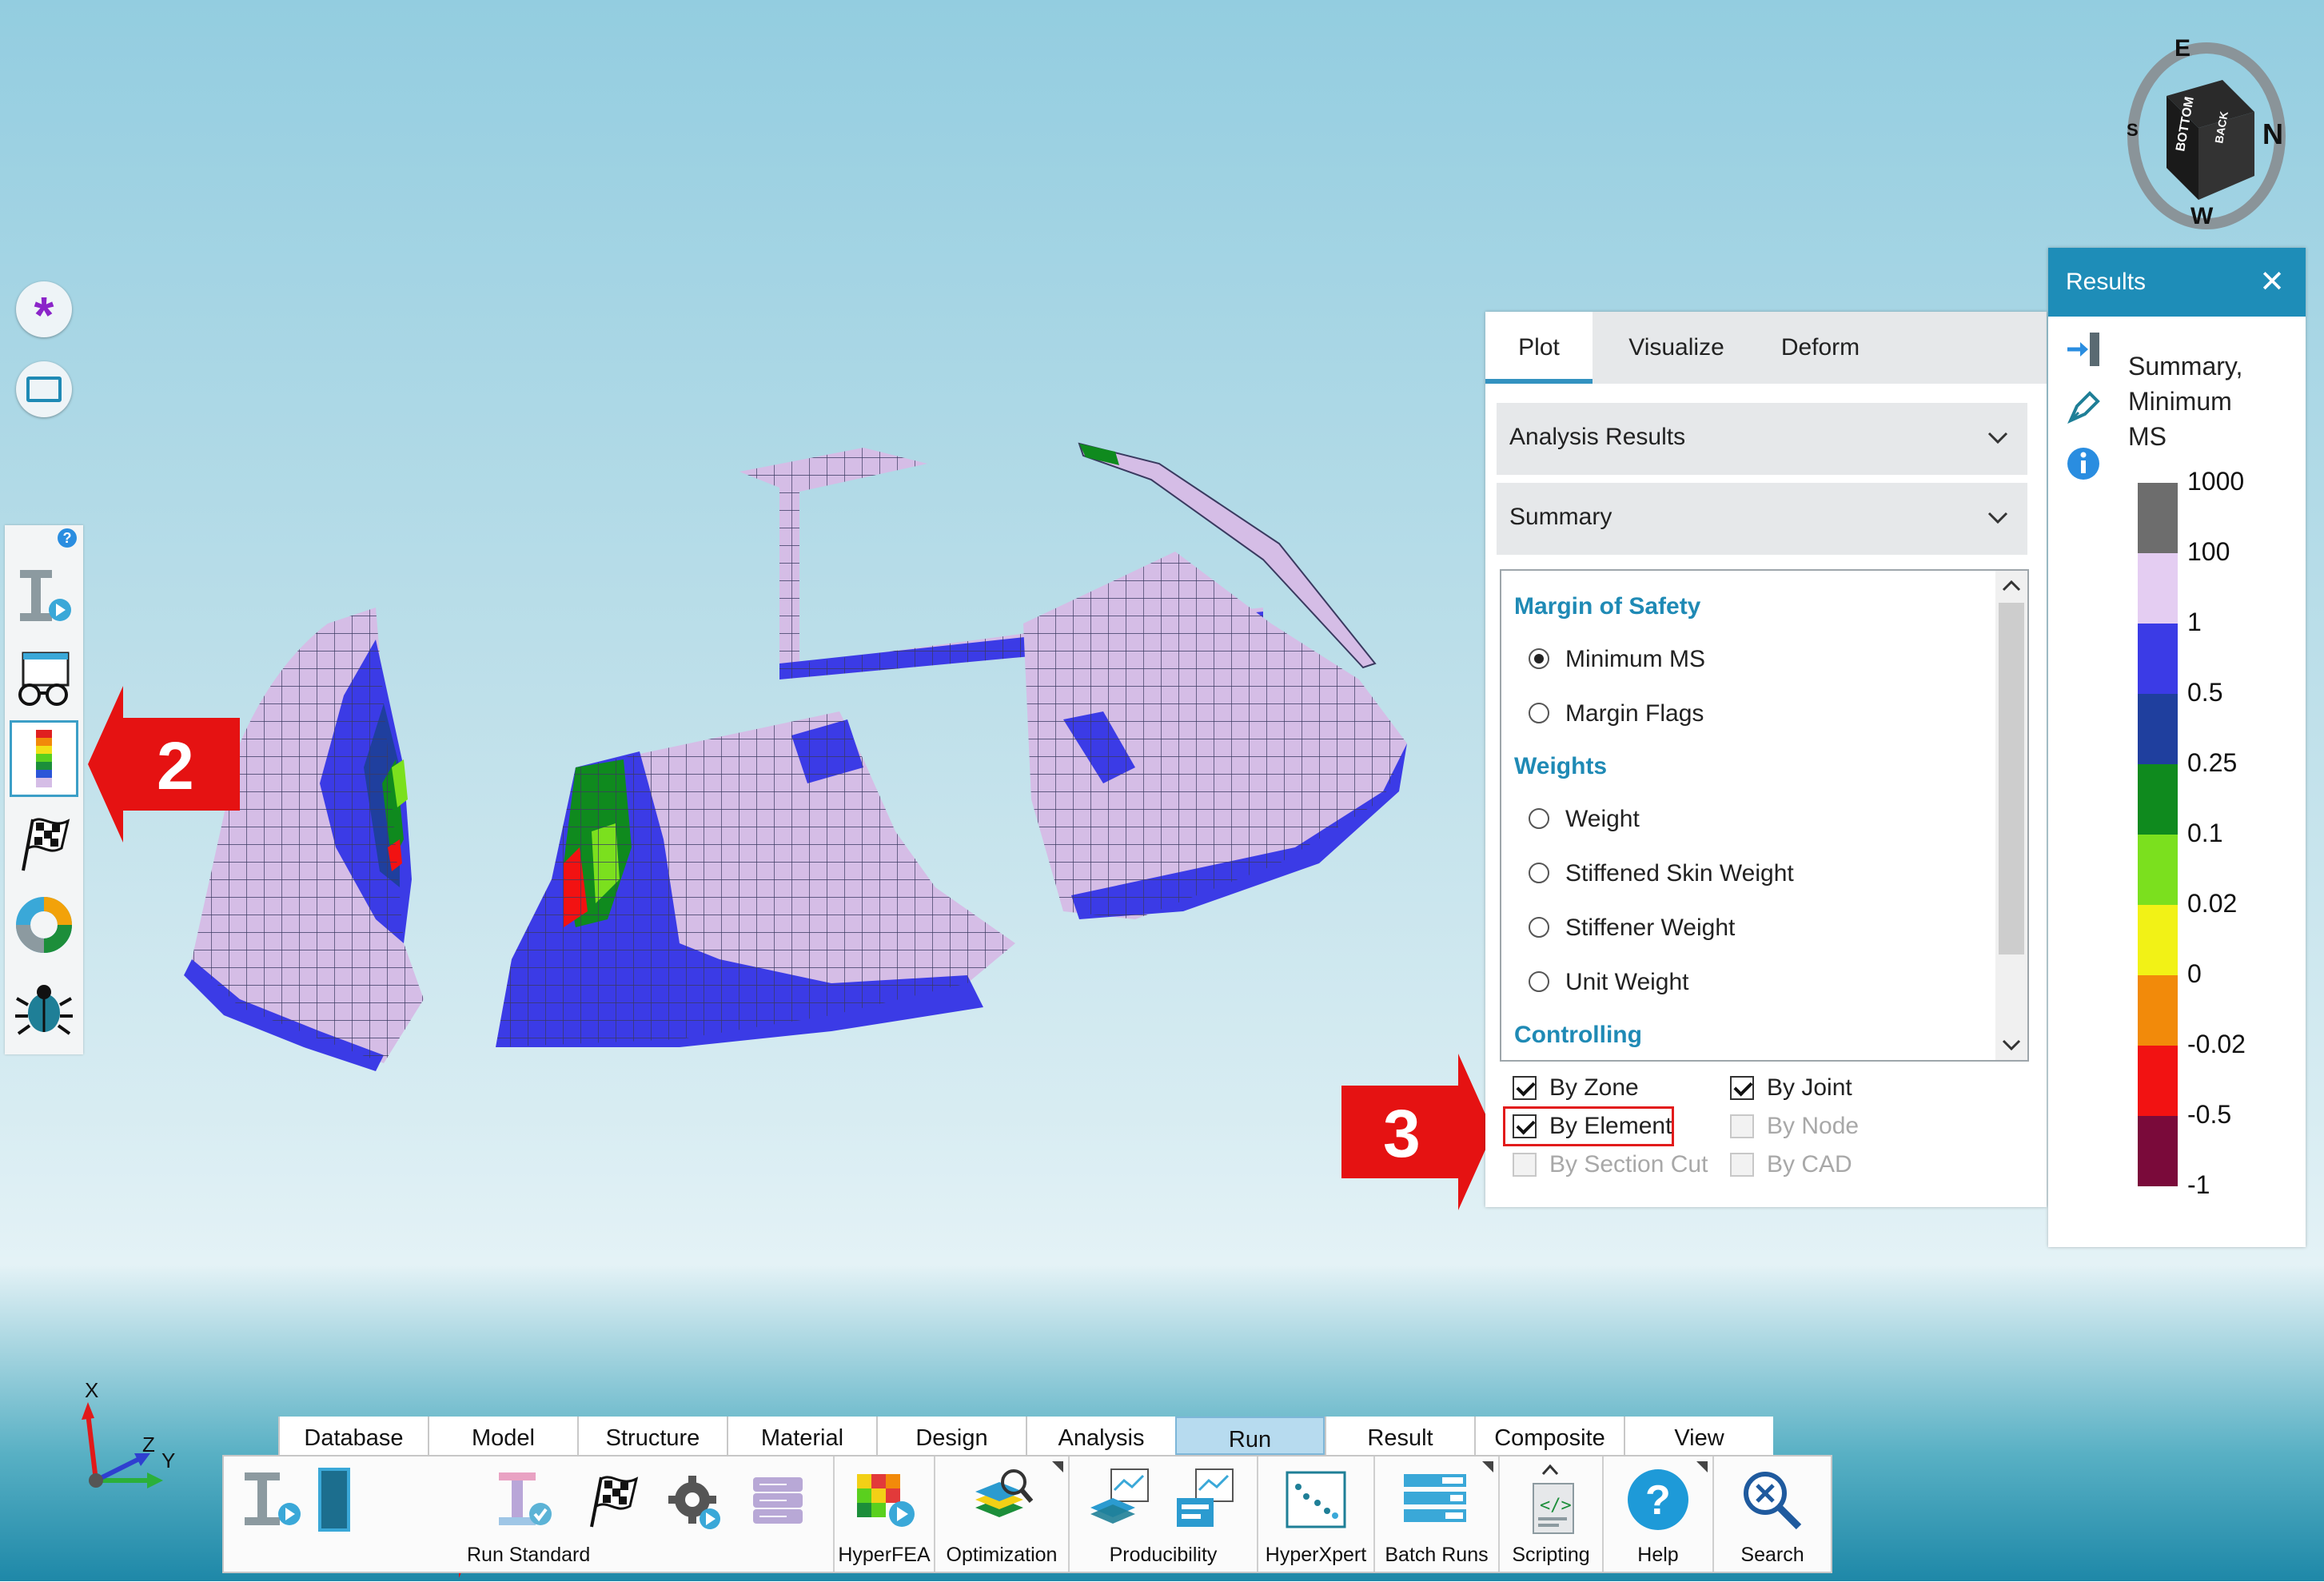 This screenshot has height=1582, width=2324. I want to click on donut-chart-button, so click(44, 925).